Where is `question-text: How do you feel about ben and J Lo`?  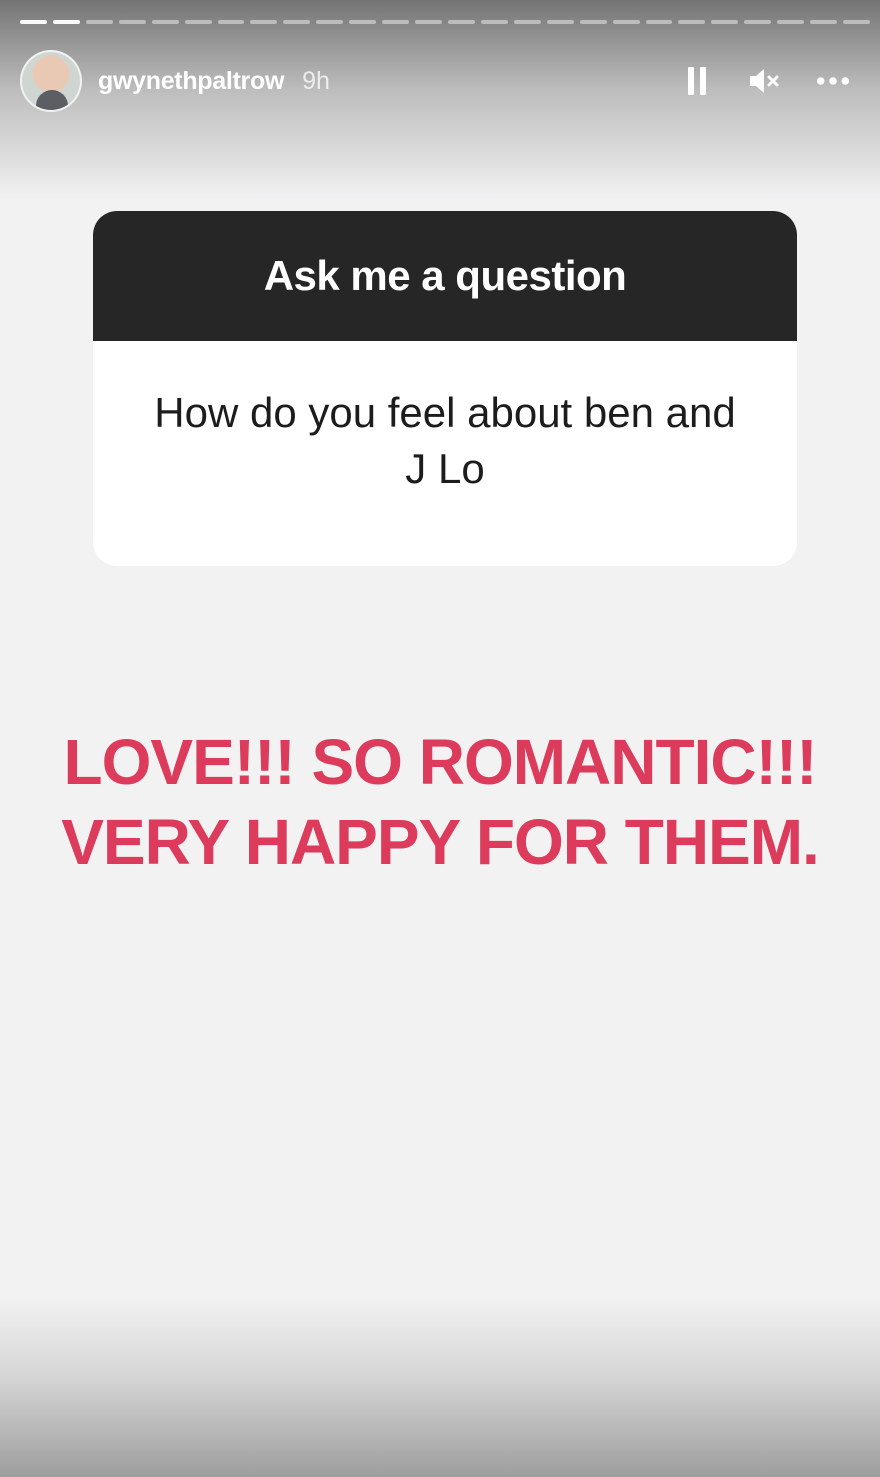 question-text: How do you feel about ben and J Lo is located at coordinates (445, 440).